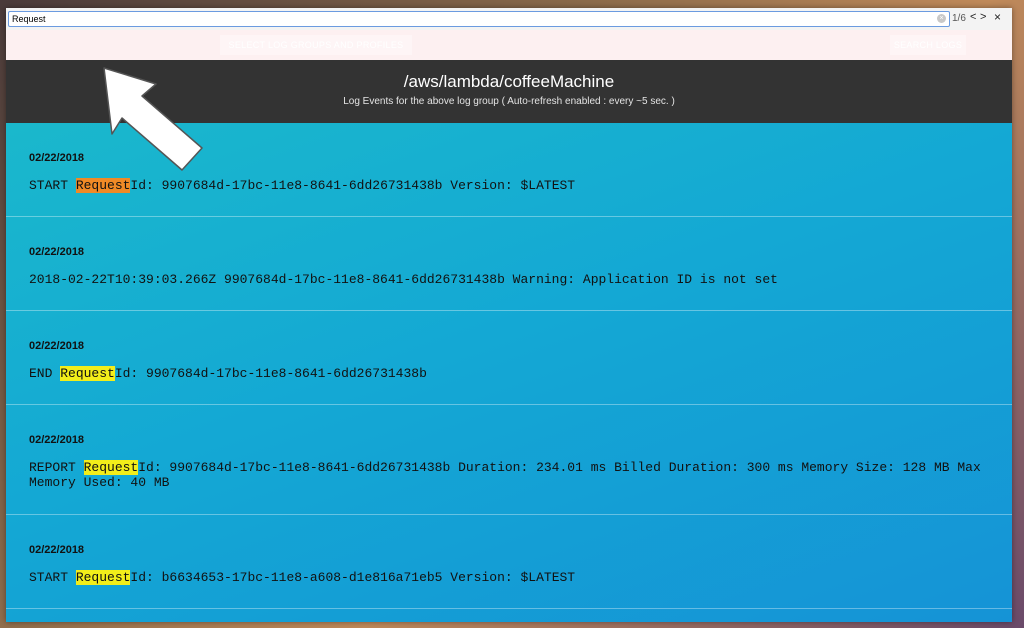  Describe the element at coordinates (959, 18) in the screenshot. I see `match-count: 1/6` at that location.